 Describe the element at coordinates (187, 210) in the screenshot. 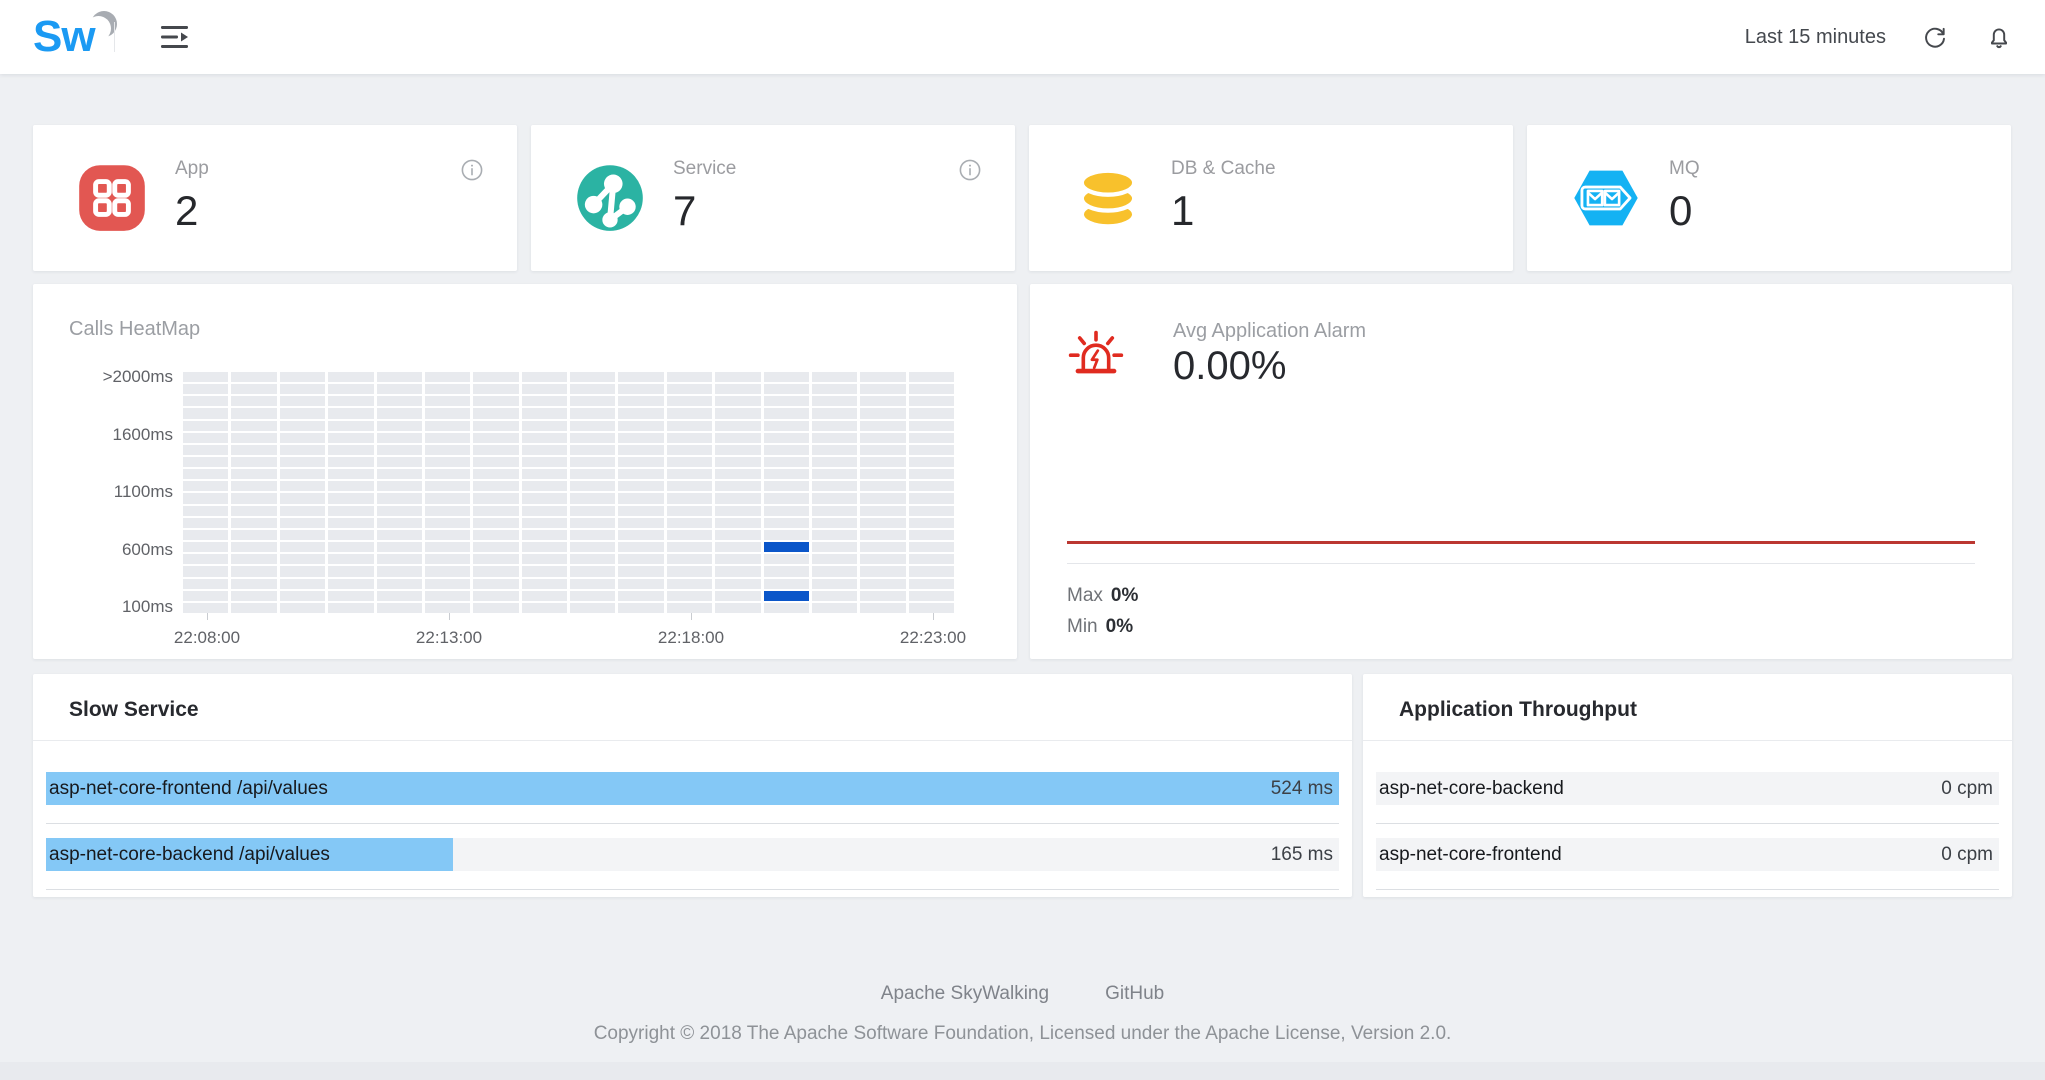

I see `stat-card-value: 2` at that location.